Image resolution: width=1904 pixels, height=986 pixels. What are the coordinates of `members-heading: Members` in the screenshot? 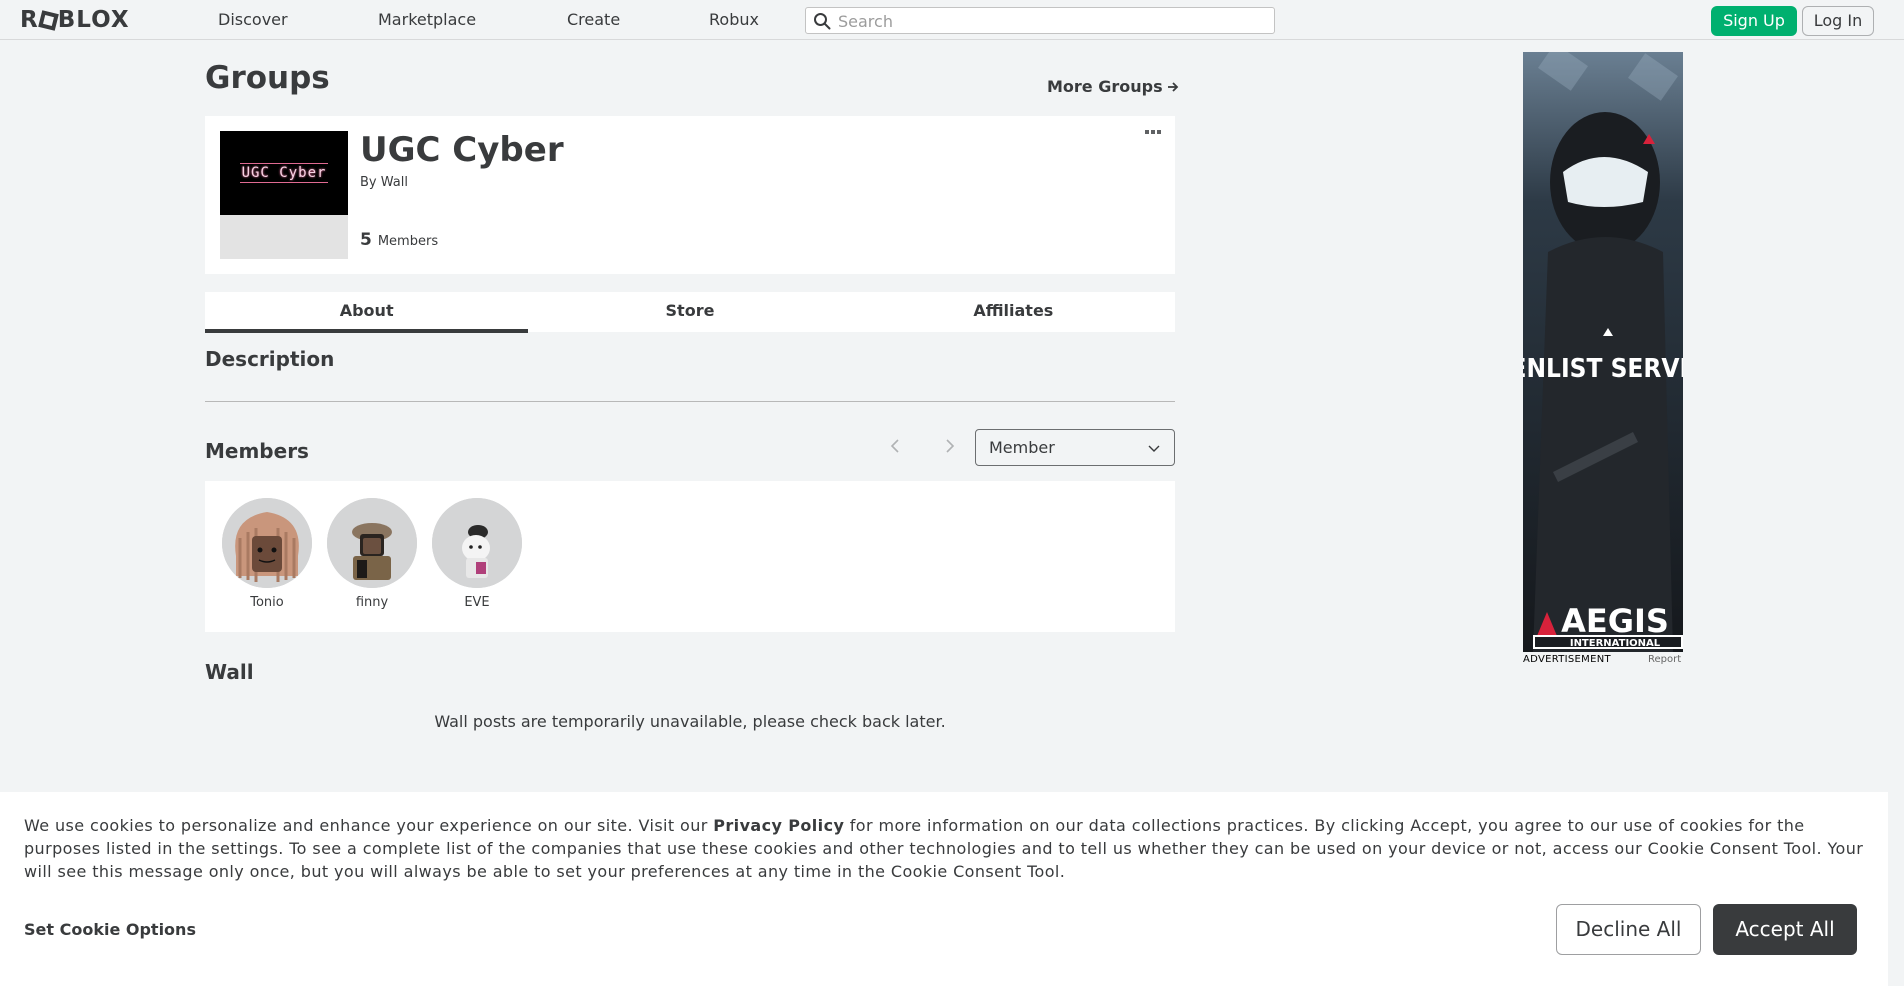 It's located at (257, 451).